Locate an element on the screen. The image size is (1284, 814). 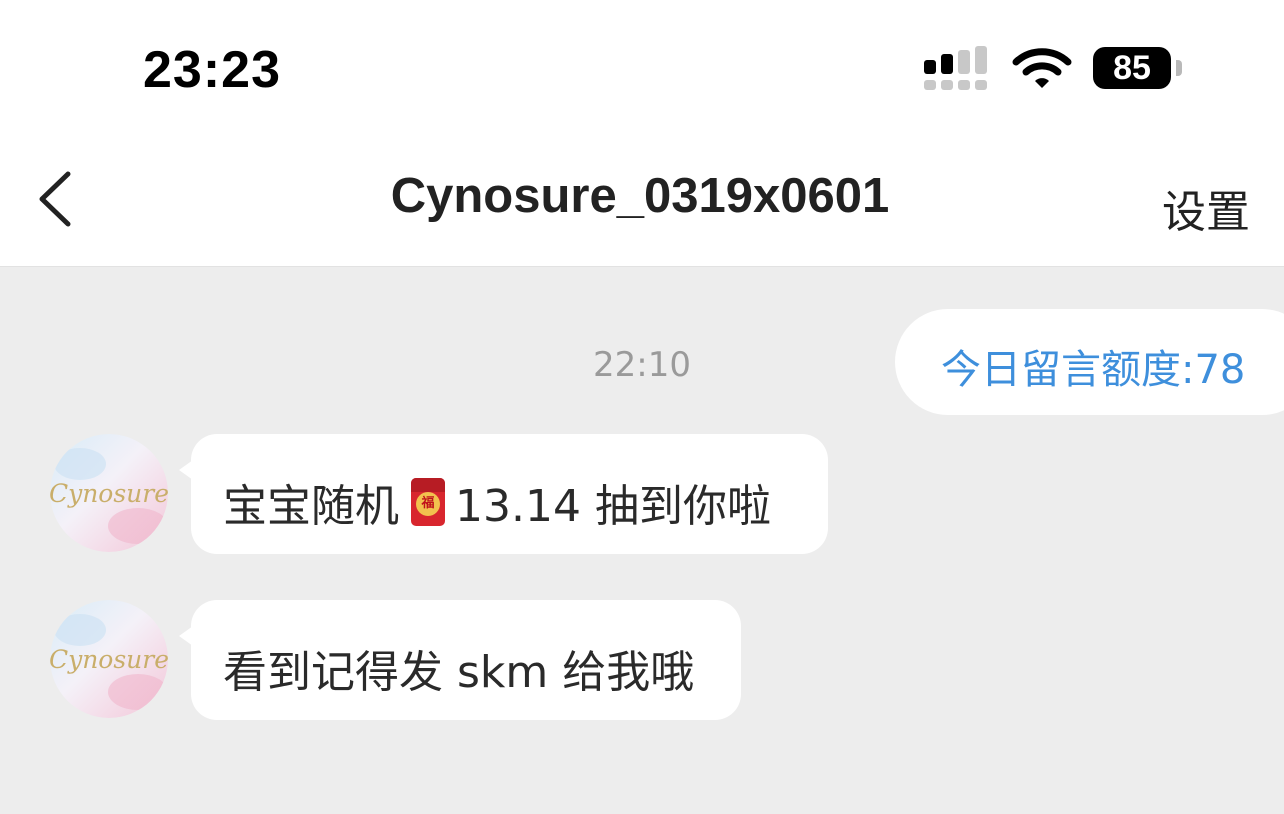
battery-cap is located at coordinates (1179, 68).